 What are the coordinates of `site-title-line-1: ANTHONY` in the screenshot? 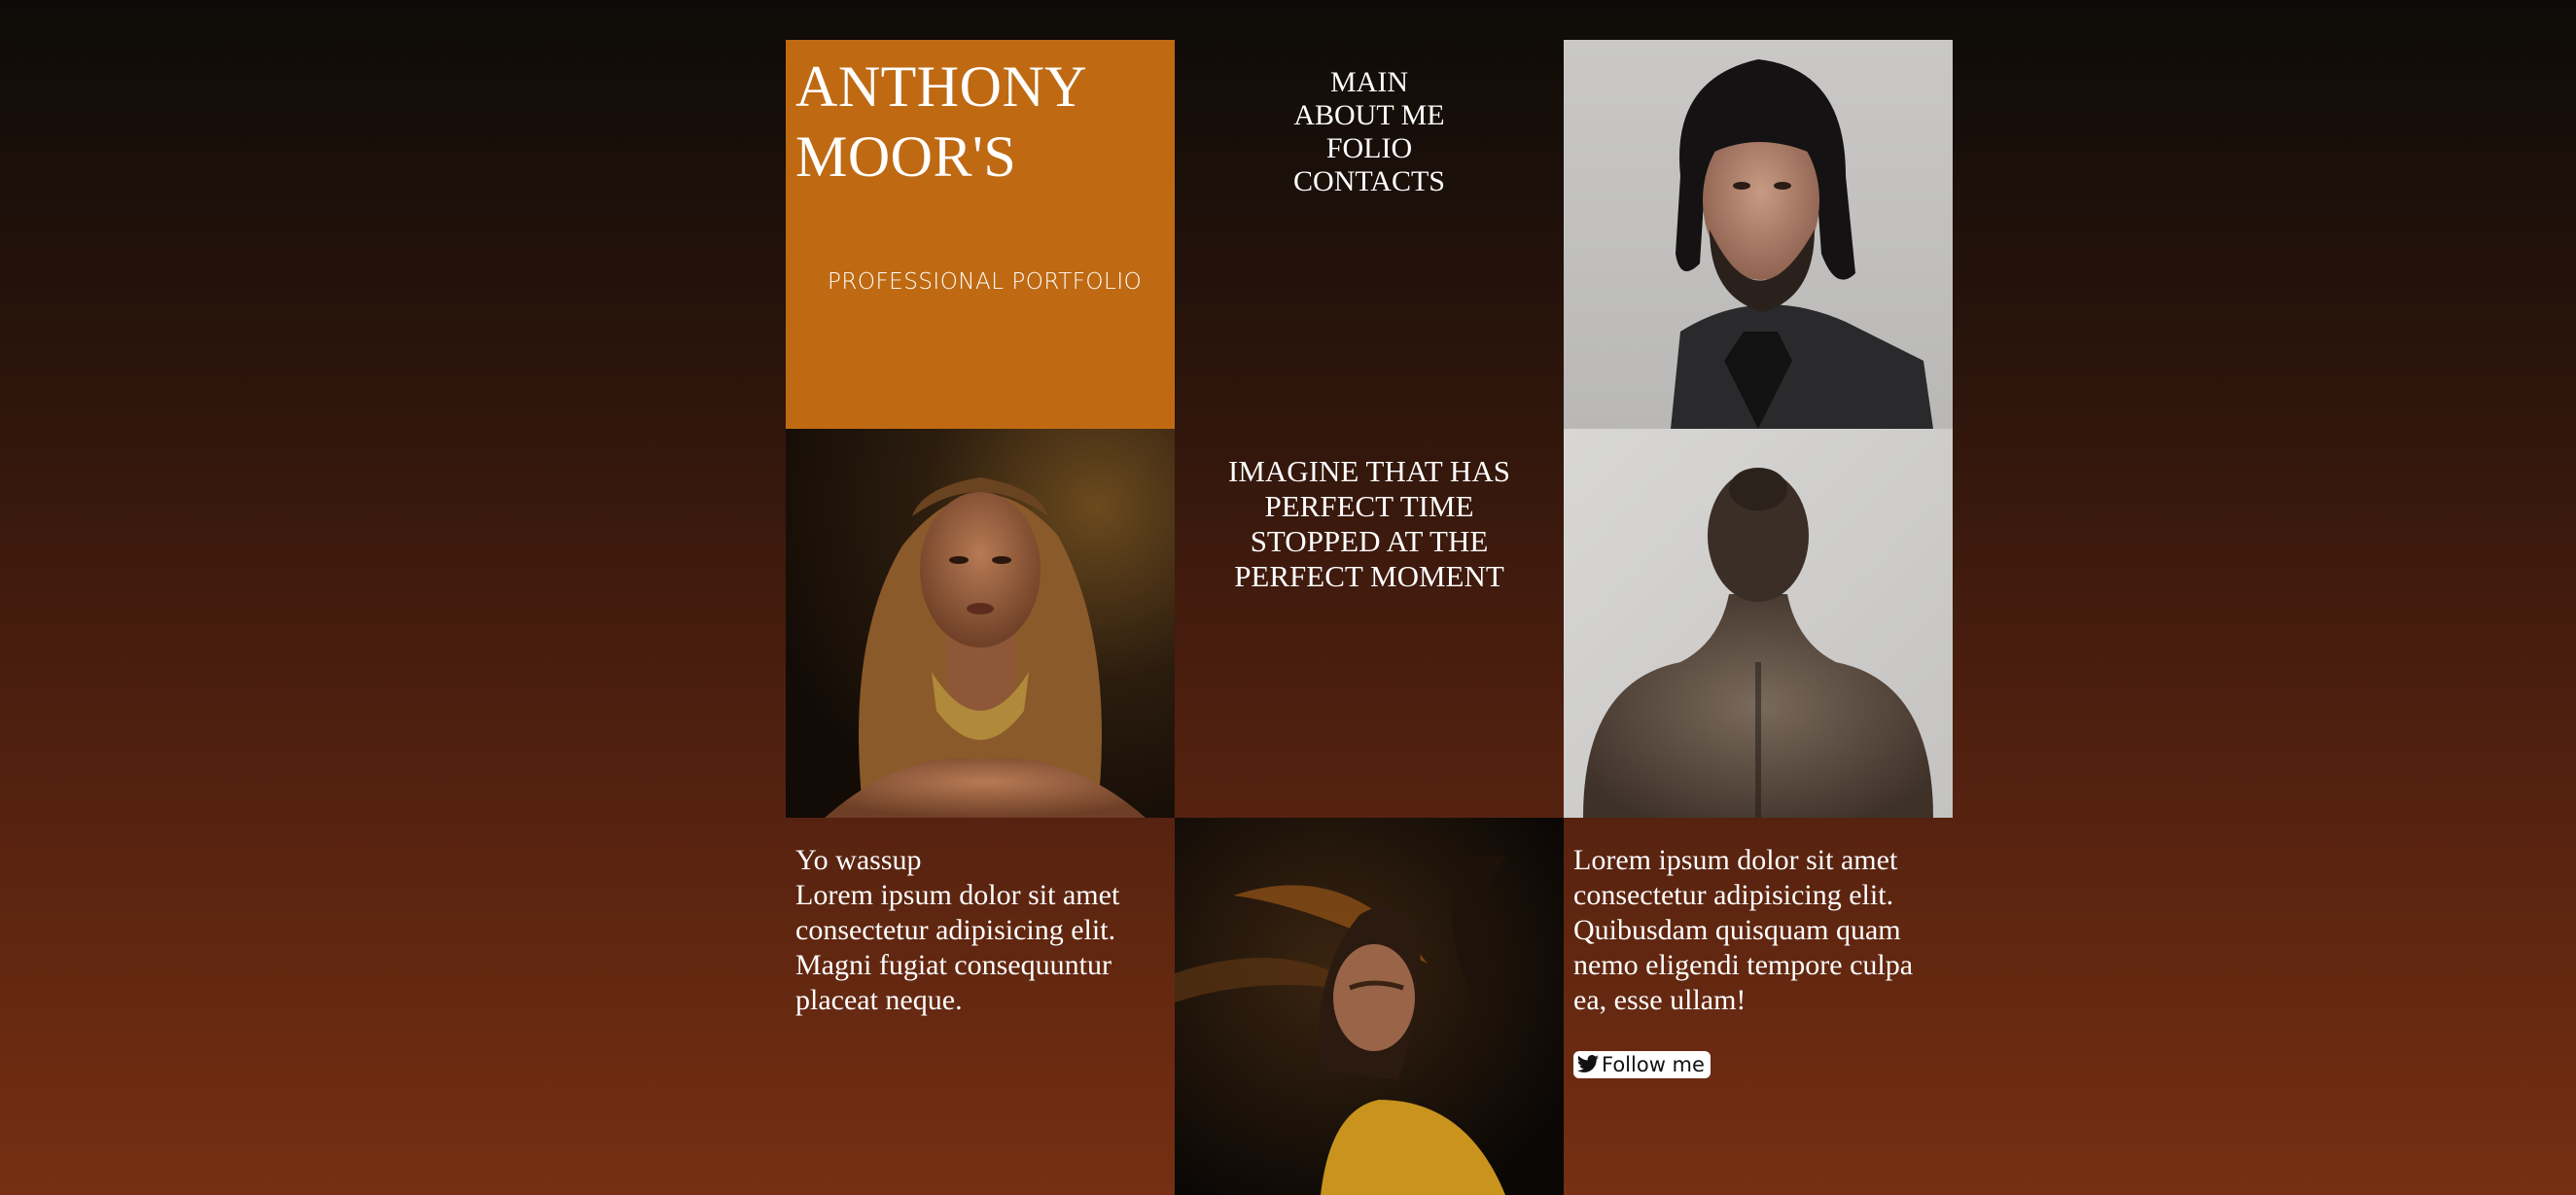 It's located at (942, 86).